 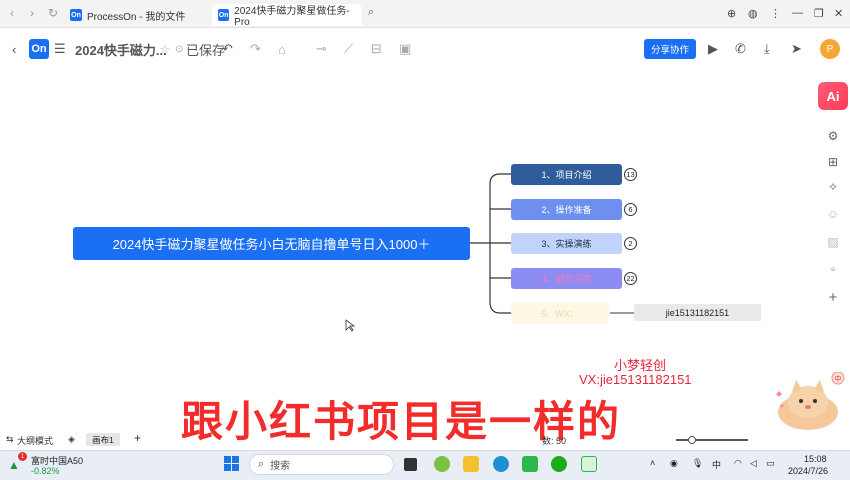 What do you see at coordinates (14, 465) in the screenshot?
I see `stock-chart-icon: ▲` at bounding box center [14, 465].